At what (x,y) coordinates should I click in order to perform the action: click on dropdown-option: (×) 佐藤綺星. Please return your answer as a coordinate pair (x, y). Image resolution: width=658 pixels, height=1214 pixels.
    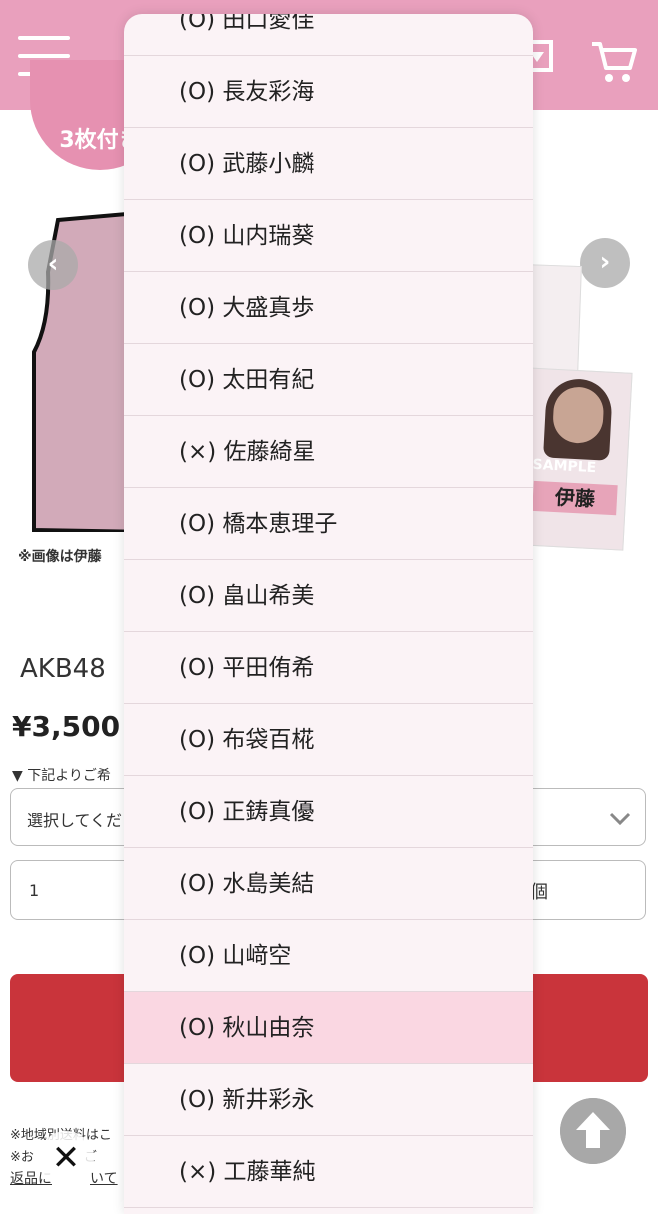
    Looking at the image, I should click on (328, 452).